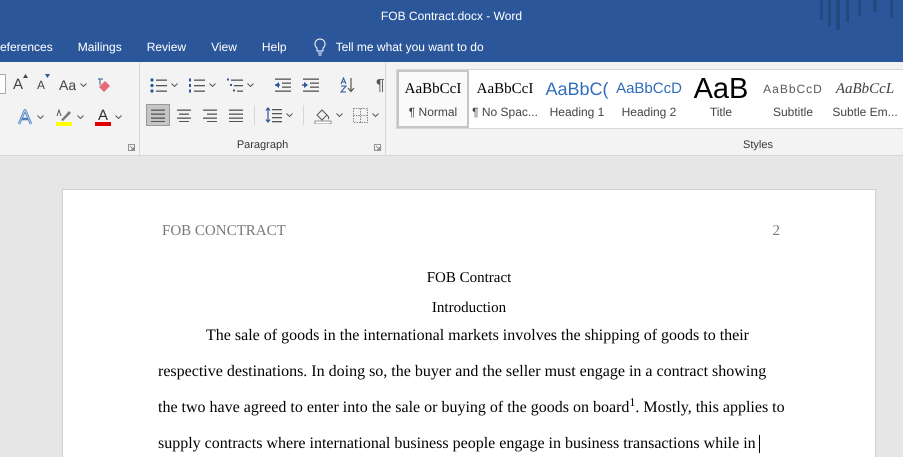 The height and width of the screenshot is (457, 903). I want to click on change-case-button: Aa, so click(73, 85).